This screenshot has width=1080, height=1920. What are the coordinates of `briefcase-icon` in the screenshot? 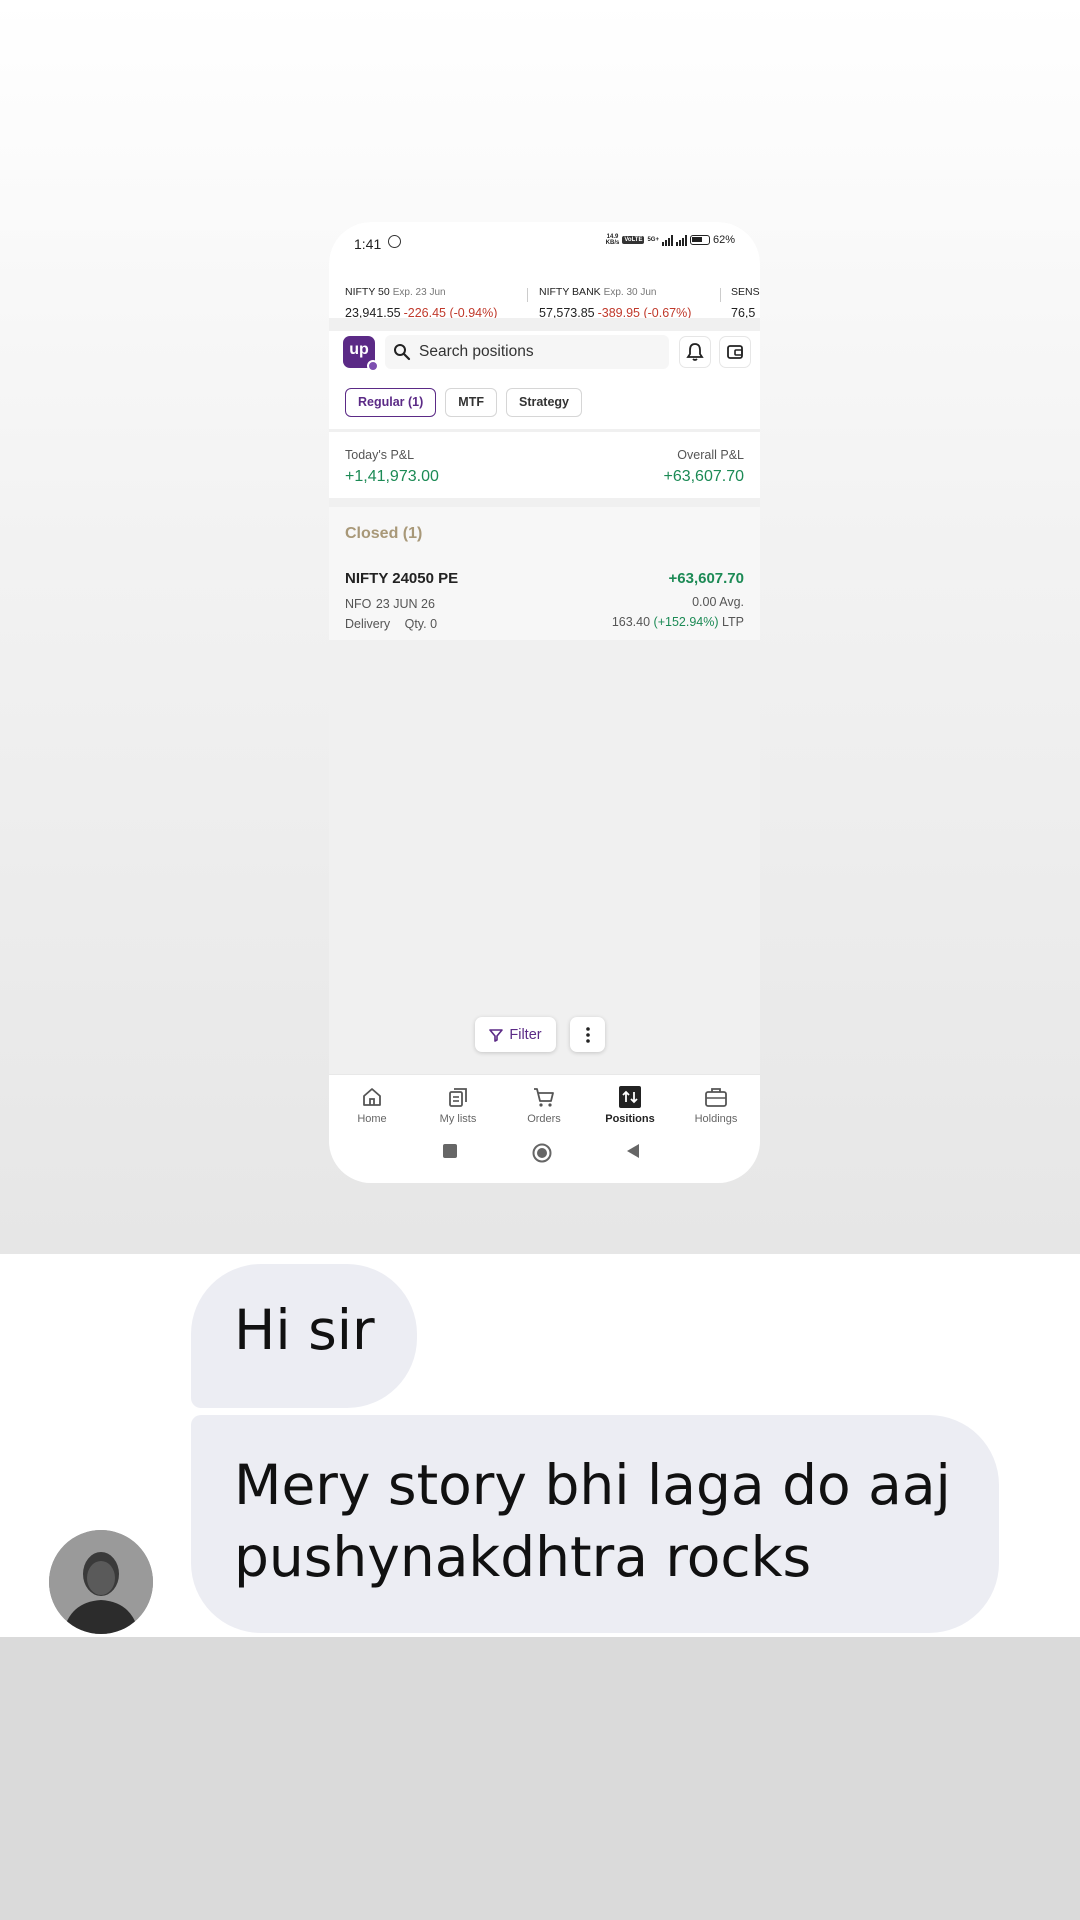 It's located at (716, 1097).